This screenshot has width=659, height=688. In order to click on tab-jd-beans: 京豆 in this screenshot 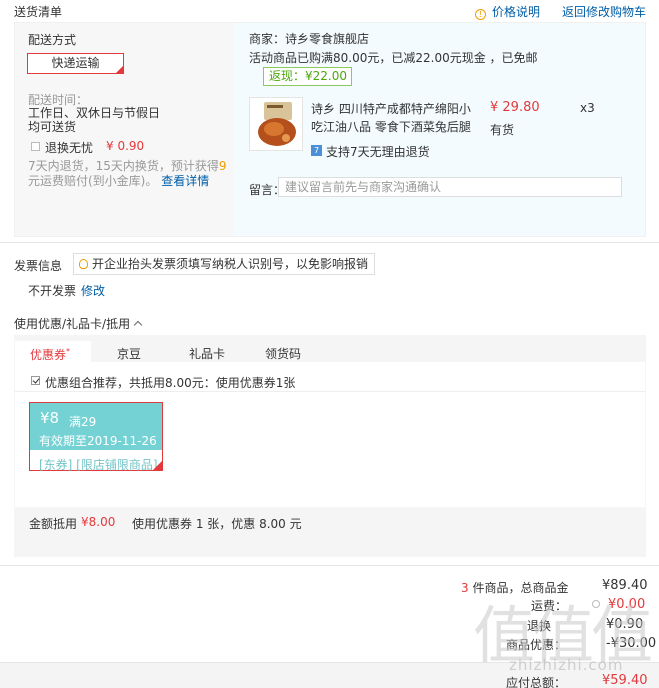, I will do `click(129, 353)`.